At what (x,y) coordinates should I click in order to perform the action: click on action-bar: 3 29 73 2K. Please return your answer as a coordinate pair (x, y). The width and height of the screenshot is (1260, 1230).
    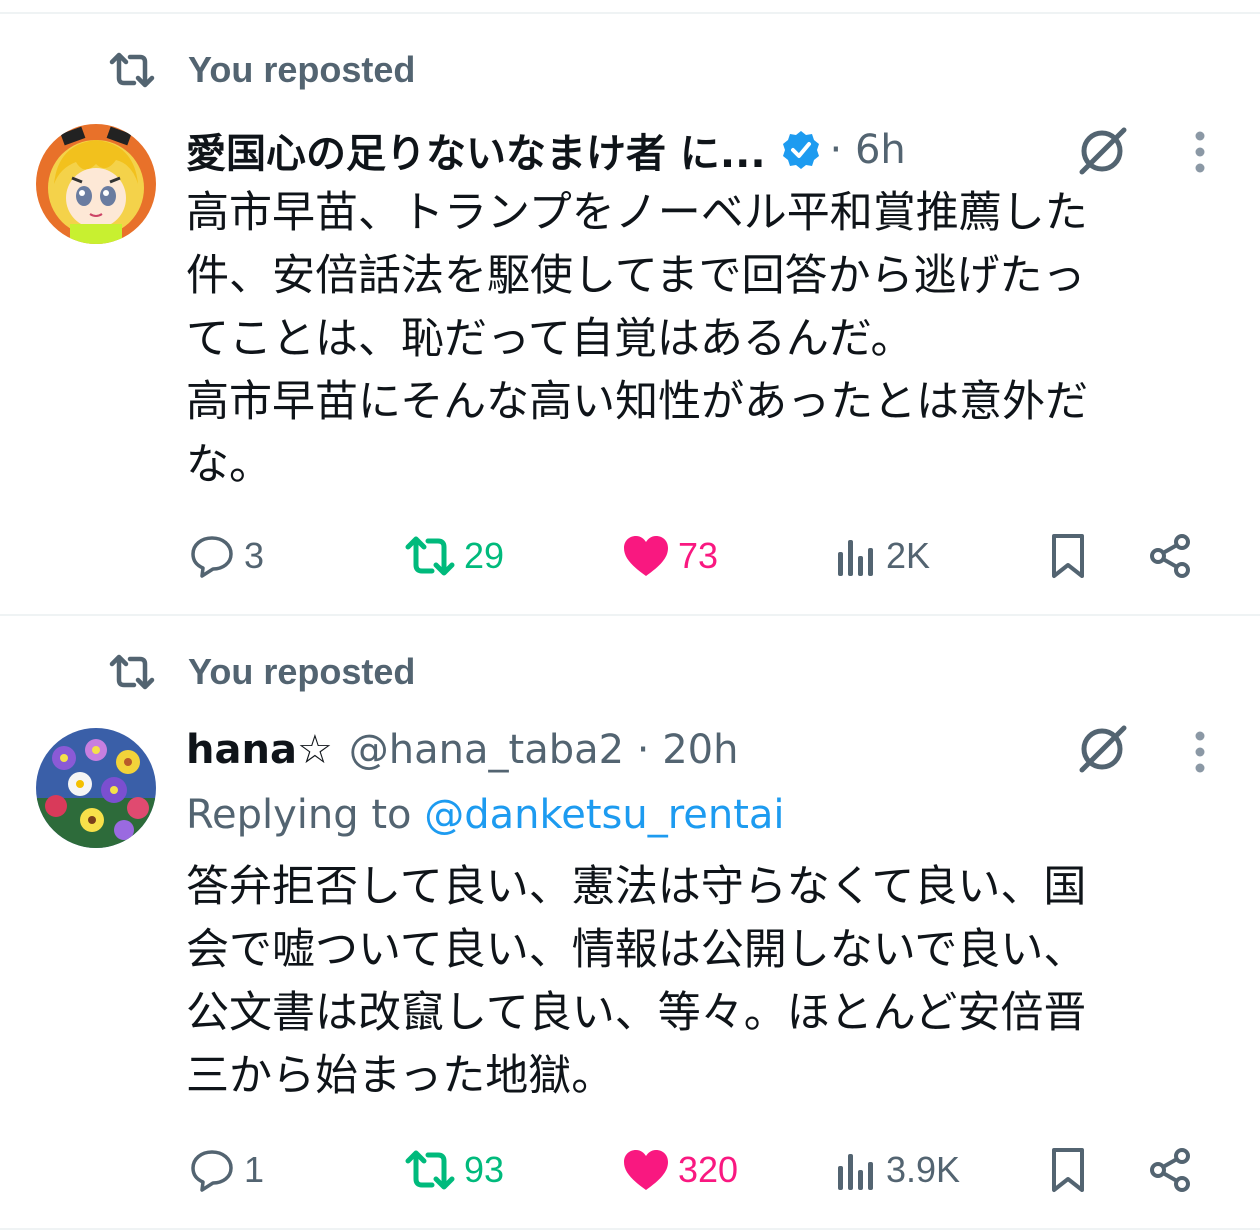
    Looking at the image, I should click on (696, 556).